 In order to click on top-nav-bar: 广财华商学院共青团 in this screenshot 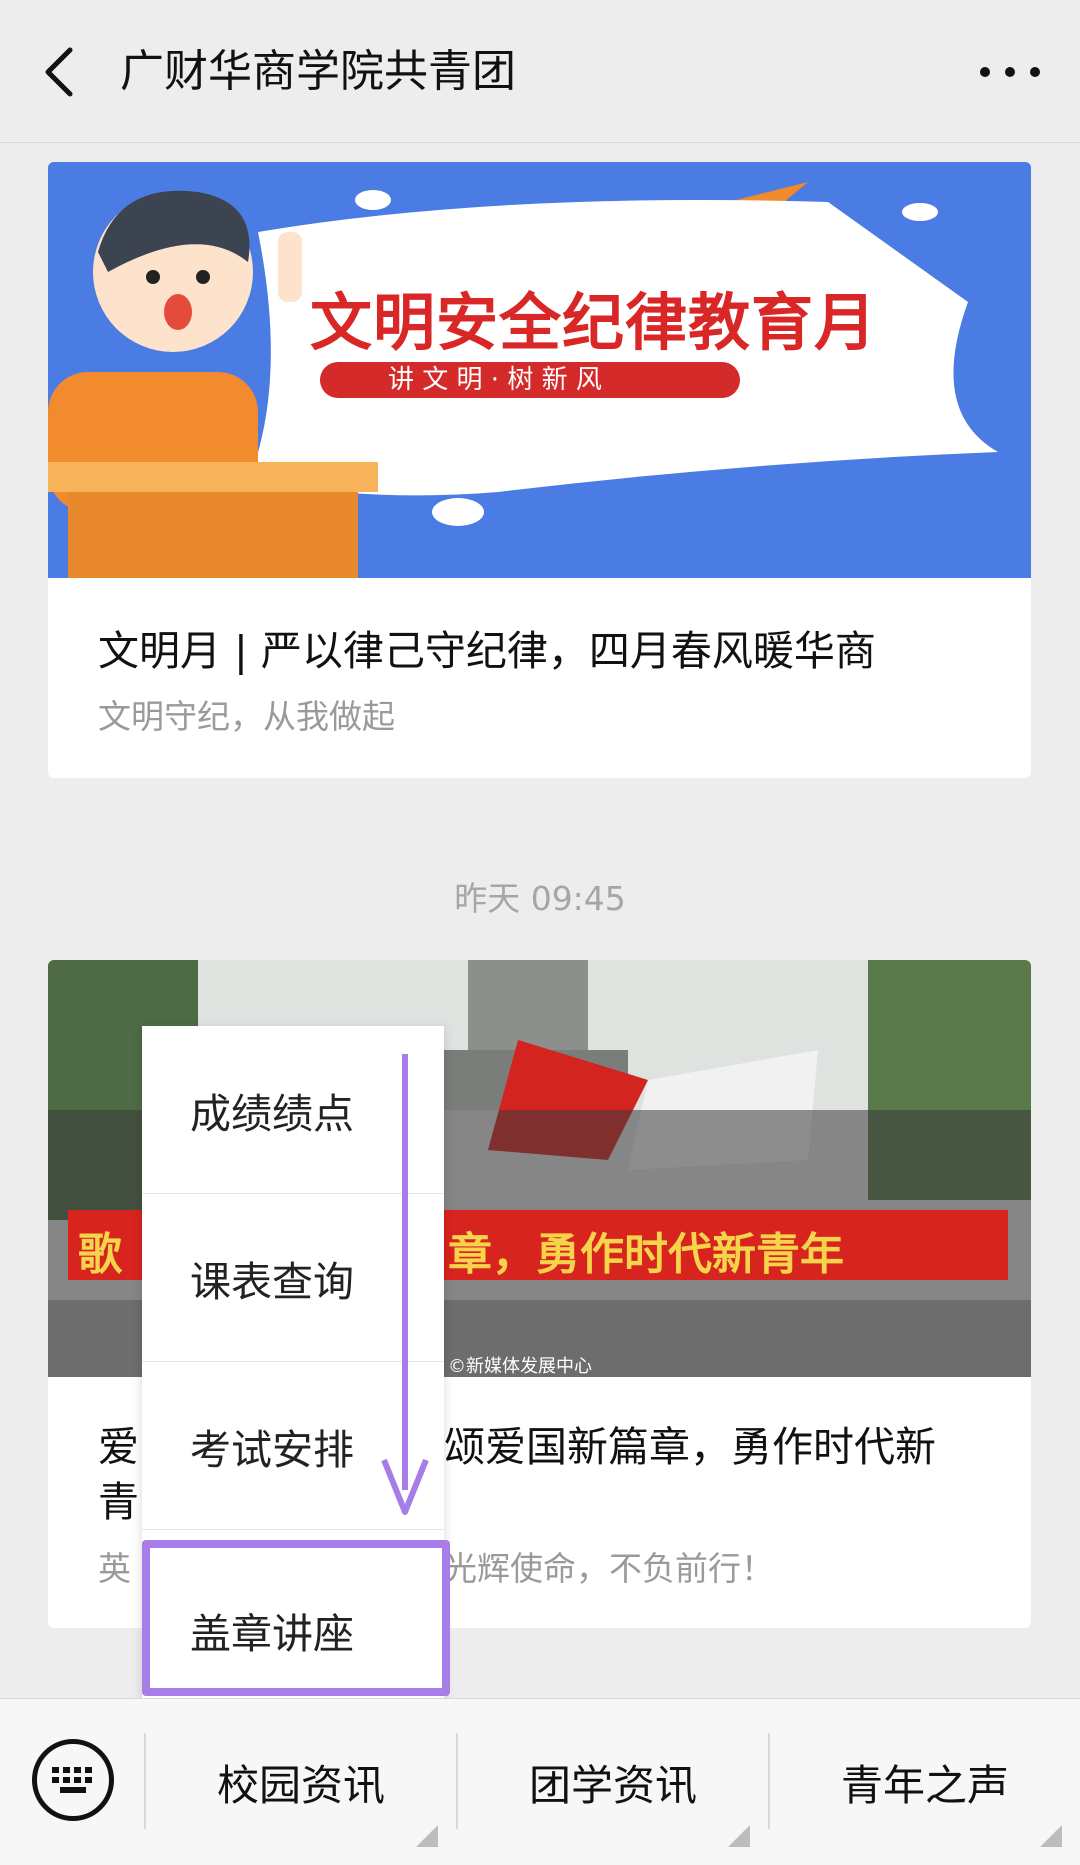, I will do `click(540, 71)`.